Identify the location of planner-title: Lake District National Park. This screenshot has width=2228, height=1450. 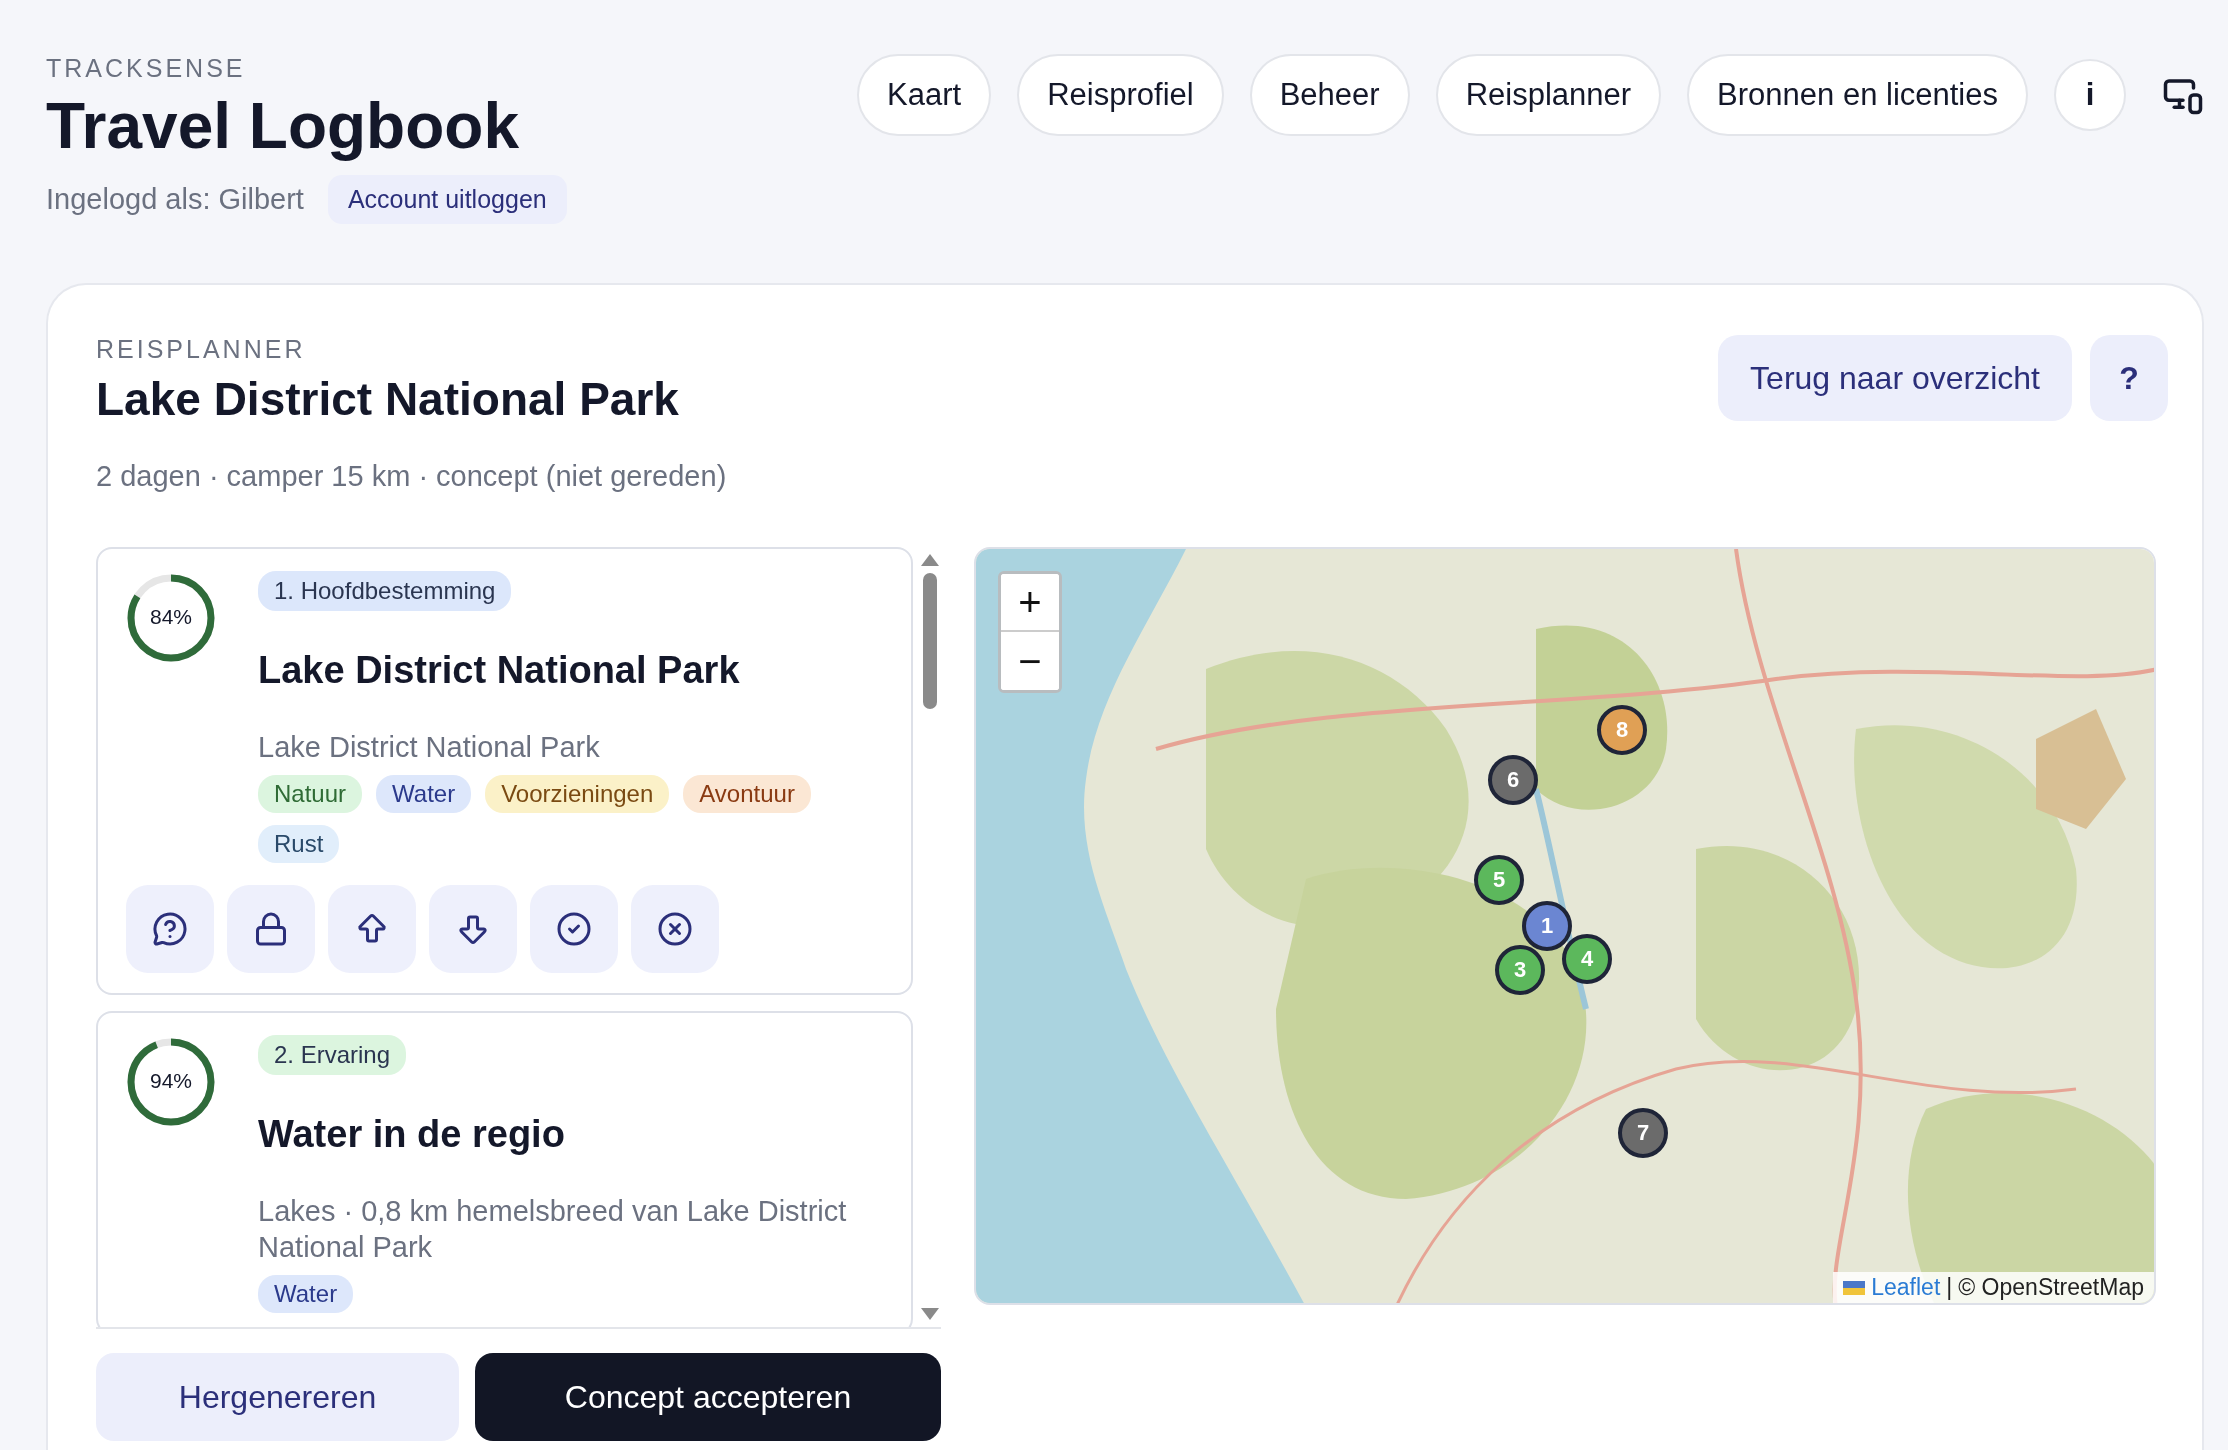
(388, 399).